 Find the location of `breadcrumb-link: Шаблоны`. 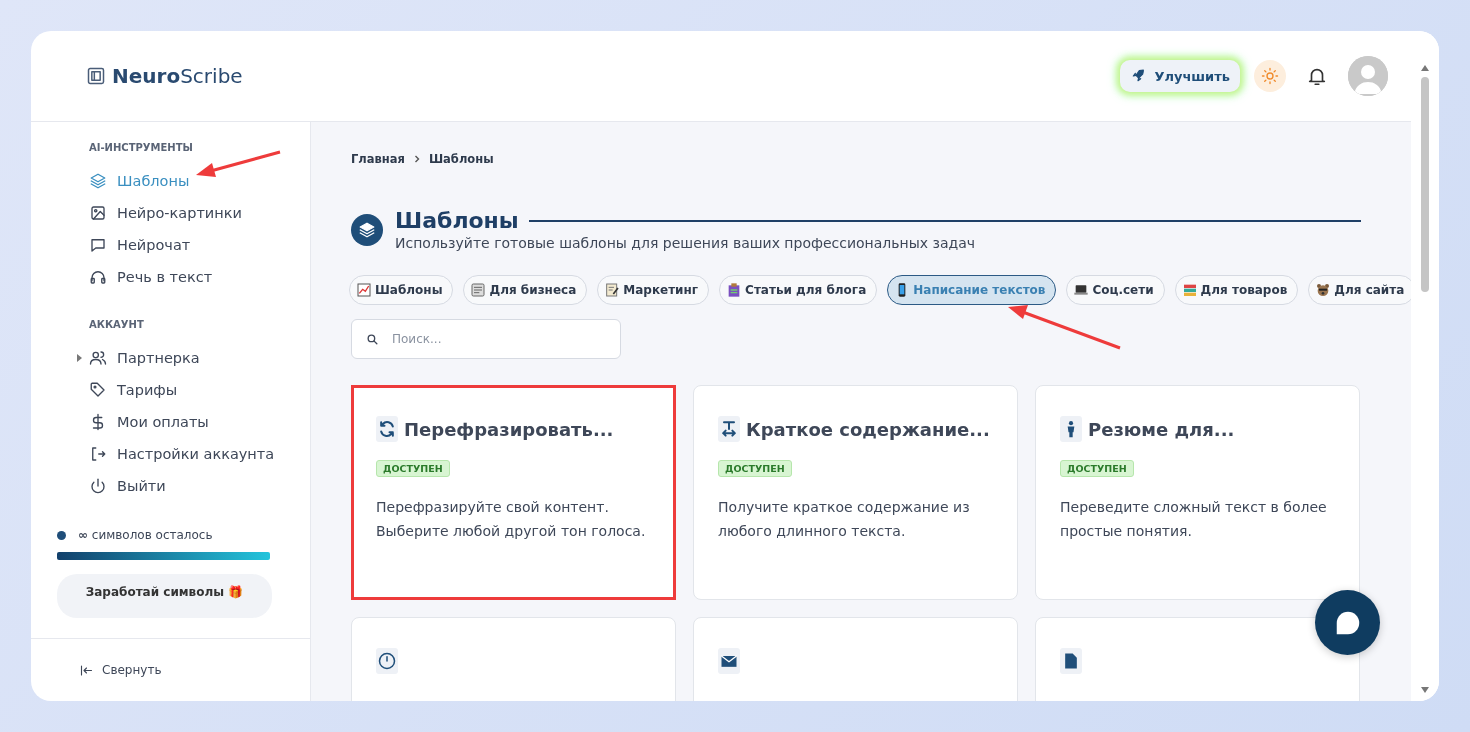

breadcrumb-link: Шаблоны is located at coordinates (461, 159).